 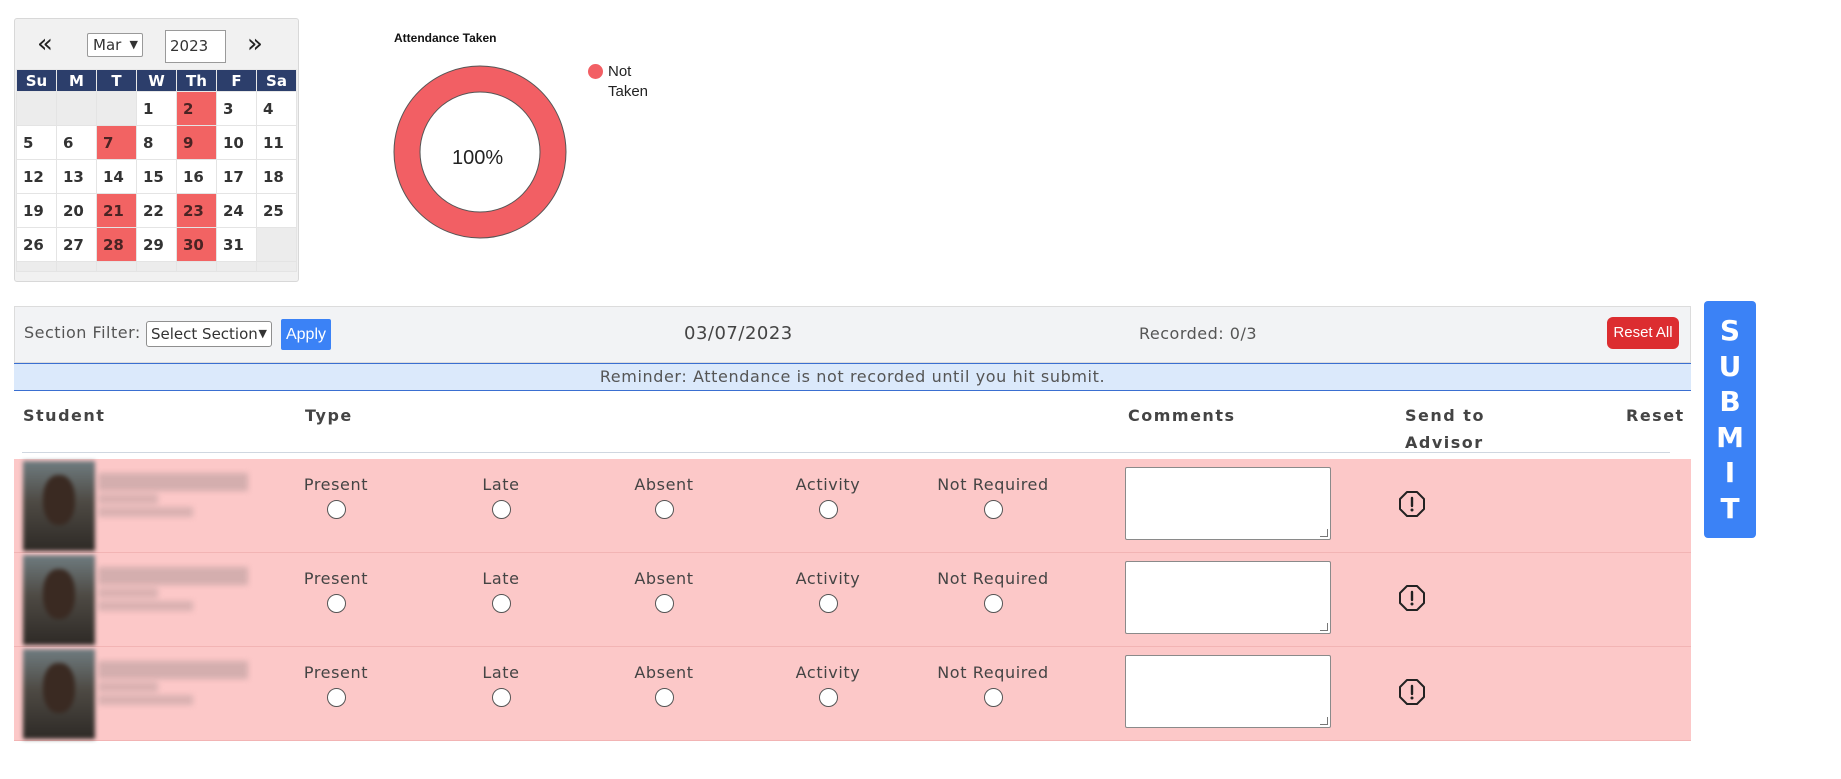 I want to click on calendar-day: 2, so click(x=196, y=108).